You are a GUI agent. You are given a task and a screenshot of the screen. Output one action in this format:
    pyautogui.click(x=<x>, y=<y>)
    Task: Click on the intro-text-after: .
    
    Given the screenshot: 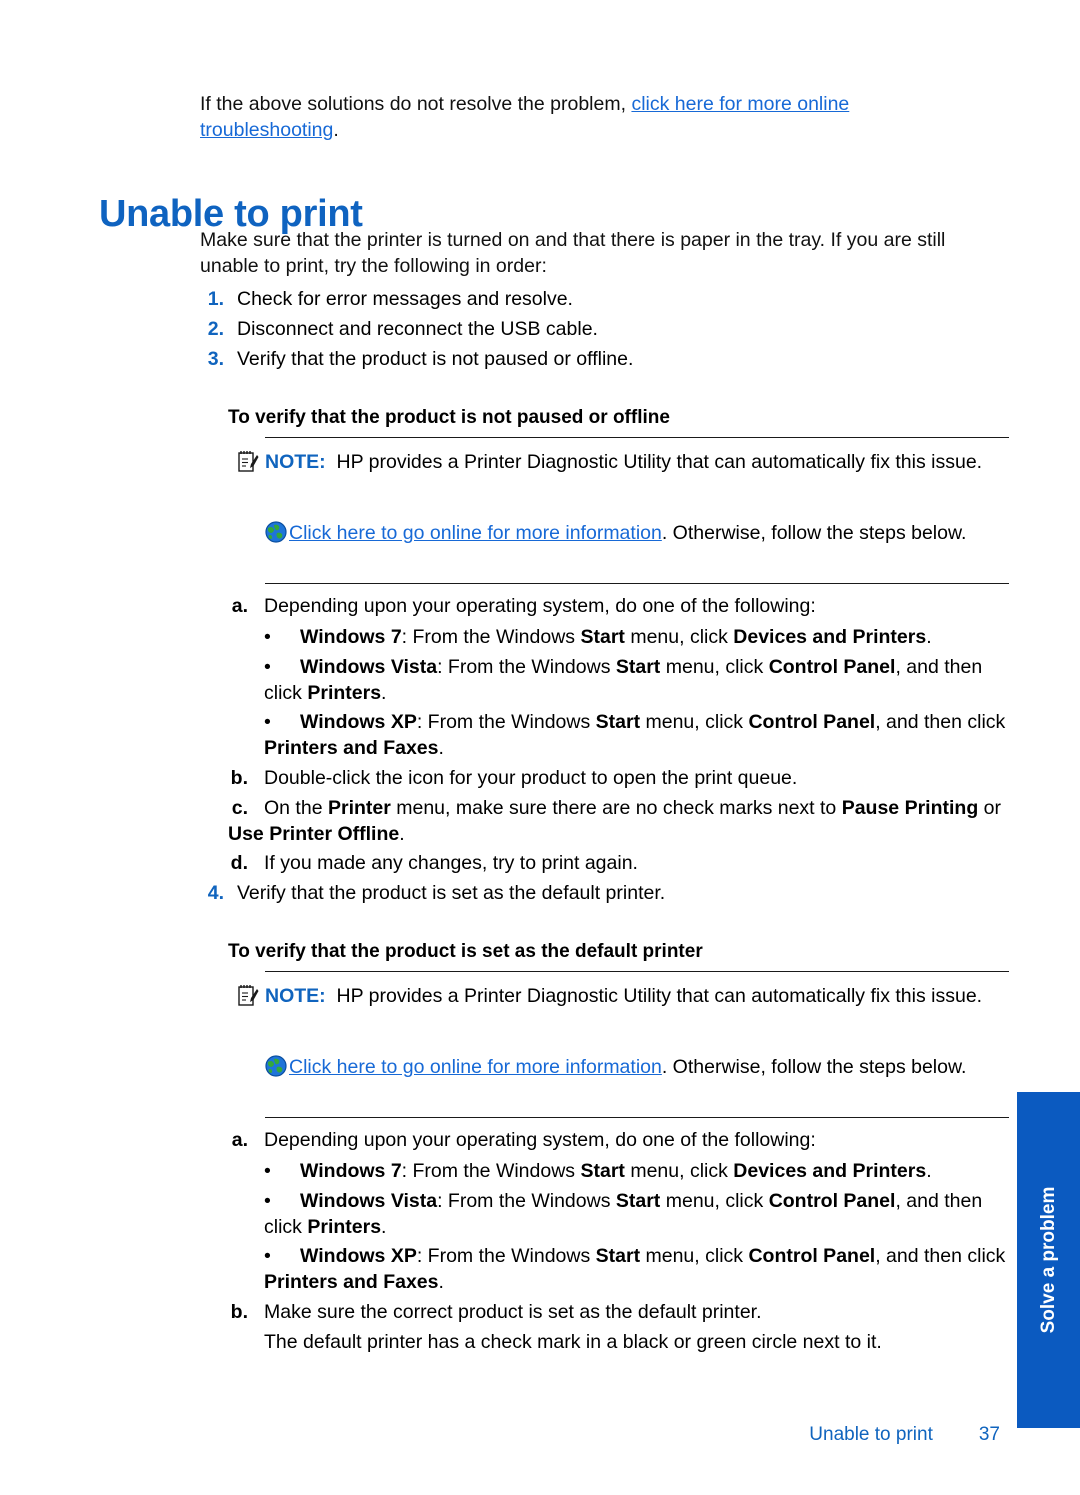 What is the action you would take?
    pyautogui.click(x=336, y=129)
    